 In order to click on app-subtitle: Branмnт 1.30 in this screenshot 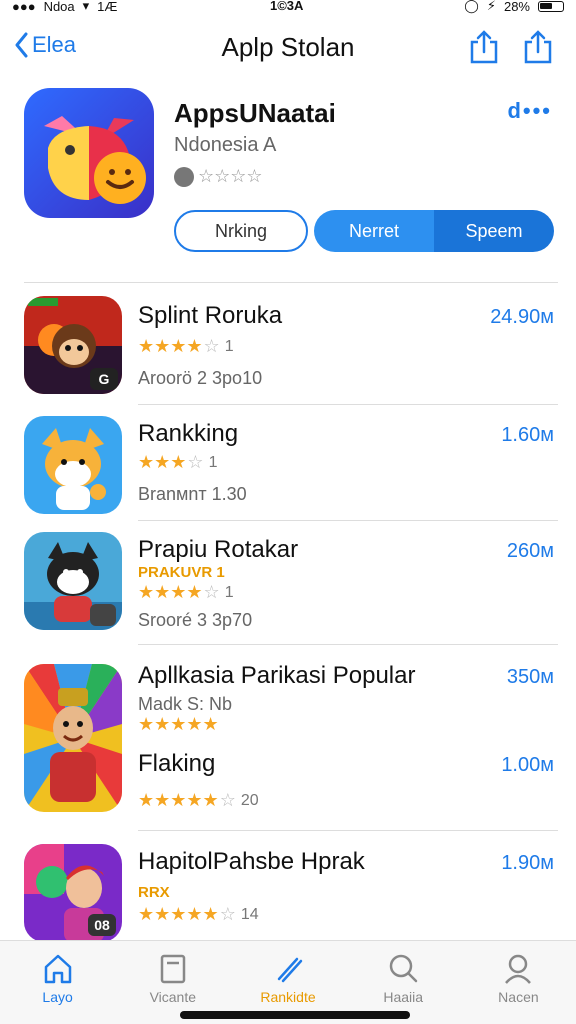, I will do `click(192, 494)`.